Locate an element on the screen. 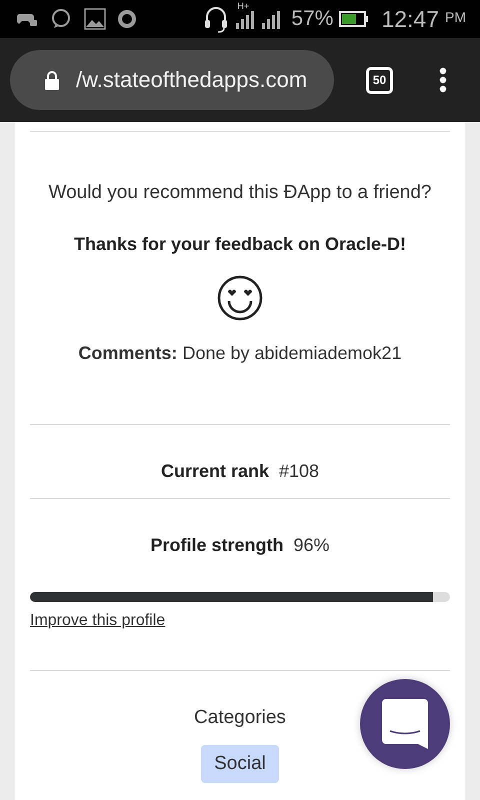 The width and height of the screenshot is (480, 800). thanks-message: Thanks for your feedback on Oracle-D! is located at coordinates (240, 244).